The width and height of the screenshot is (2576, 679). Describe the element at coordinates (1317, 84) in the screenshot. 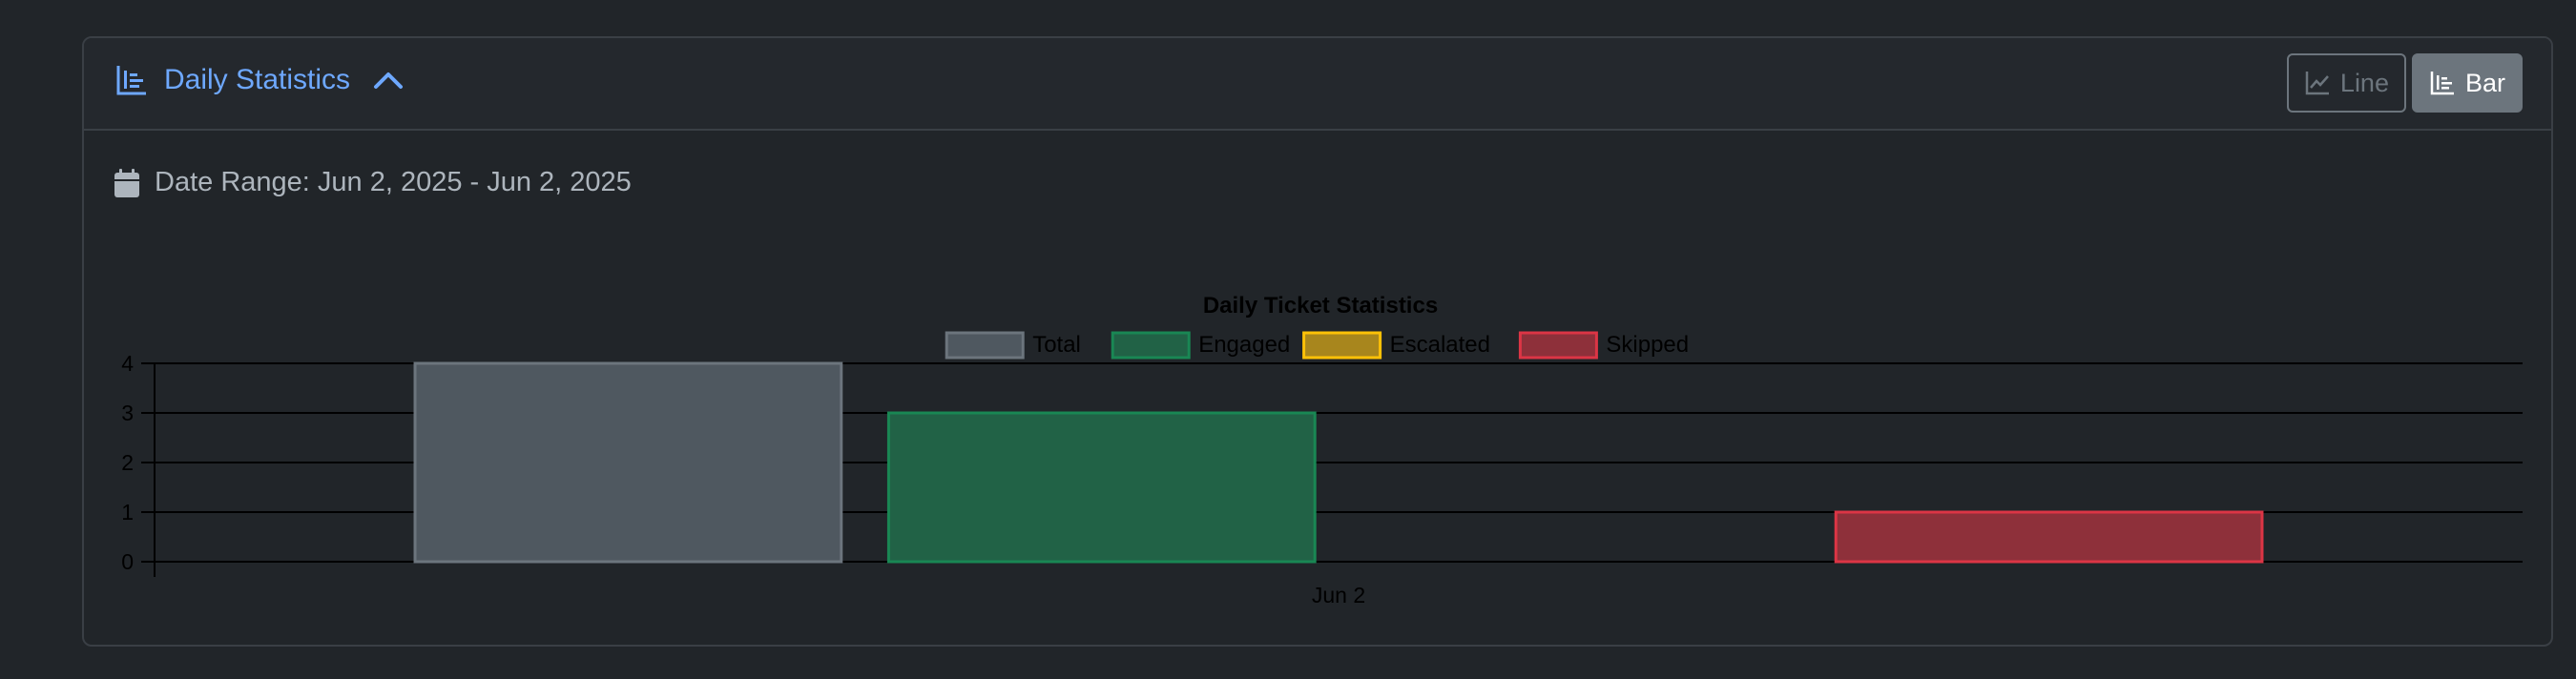

I see `card-header: Daily Statistics Line Bar` at that location.